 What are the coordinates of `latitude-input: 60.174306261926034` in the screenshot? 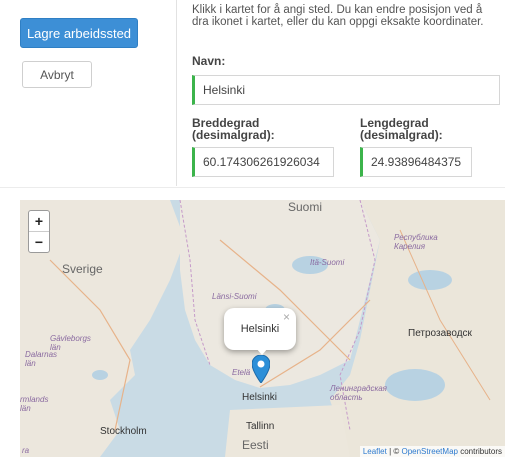 It's located at (263, 162).